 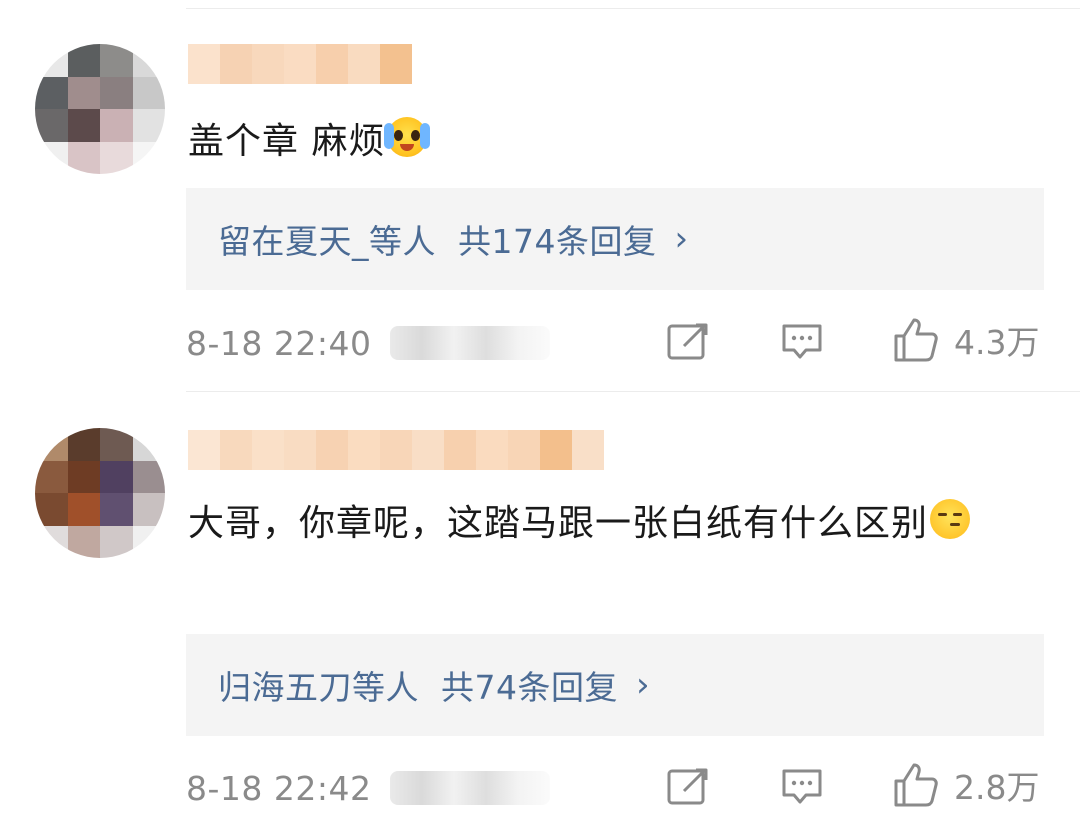 I want to click on comment-timestamp: 8-18 22:42, so click(x=279, y=788).